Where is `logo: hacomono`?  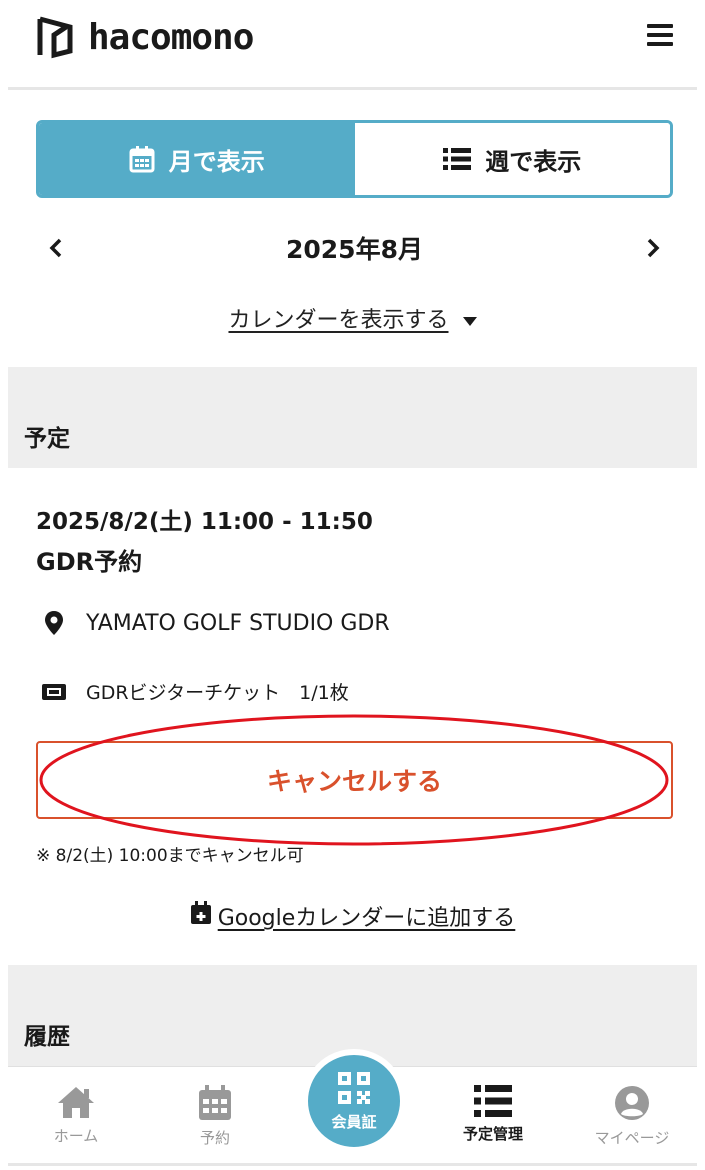
logo: hacomono is located at coordinates (145, 37).